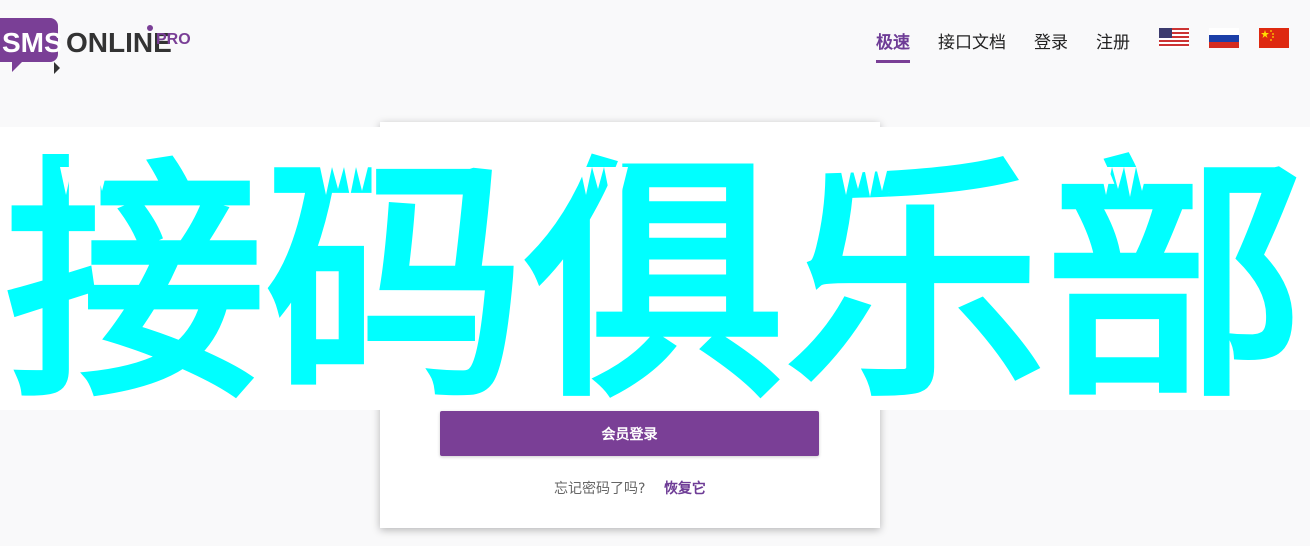 This screenshot has height=546, width=1310. Describe the element at coordinates (893, 40) in the screenshot. I see `nav-item-speed: 极速` at that location.